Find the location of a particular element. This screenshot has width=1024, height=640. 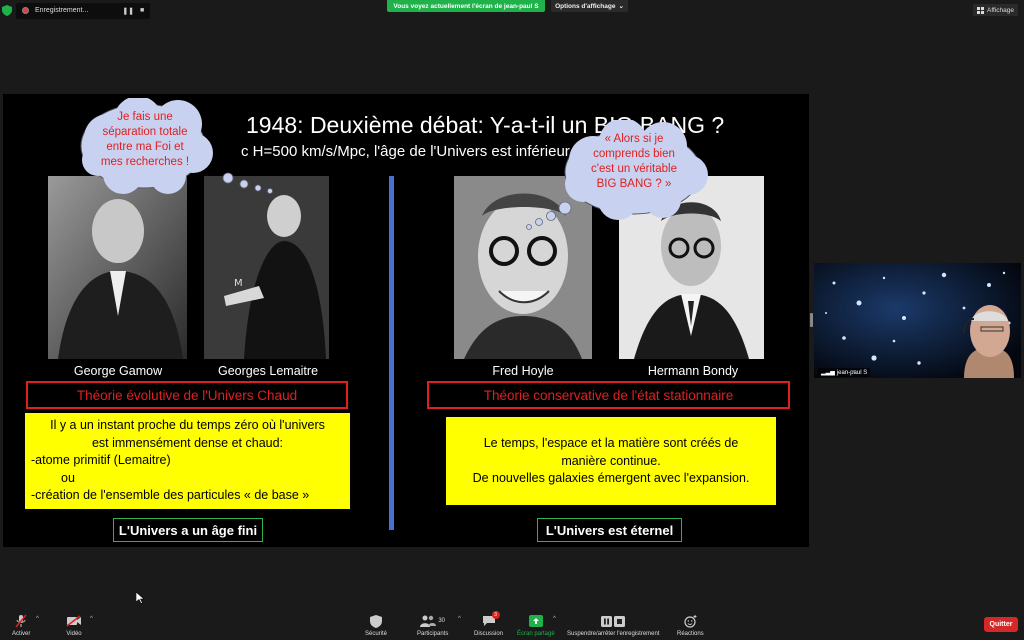

conclusion-eternal: L'Univers est éternel is located at coordinates (609, 530).